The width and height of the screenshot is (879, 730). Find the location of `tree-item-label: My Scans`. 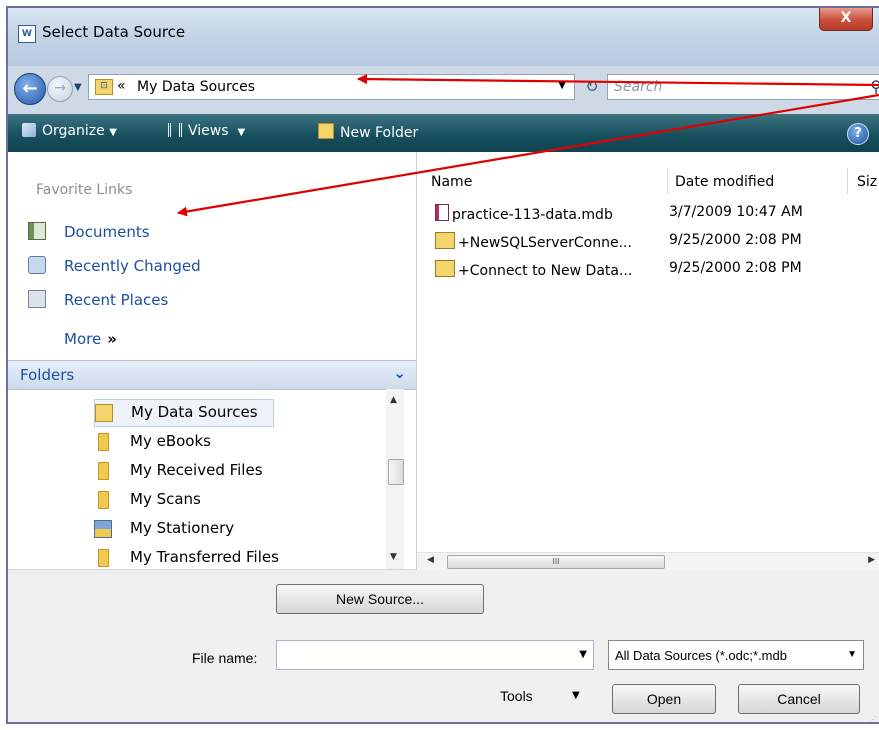

tree-item-label: My Scans is located at coordinates (165, 499).